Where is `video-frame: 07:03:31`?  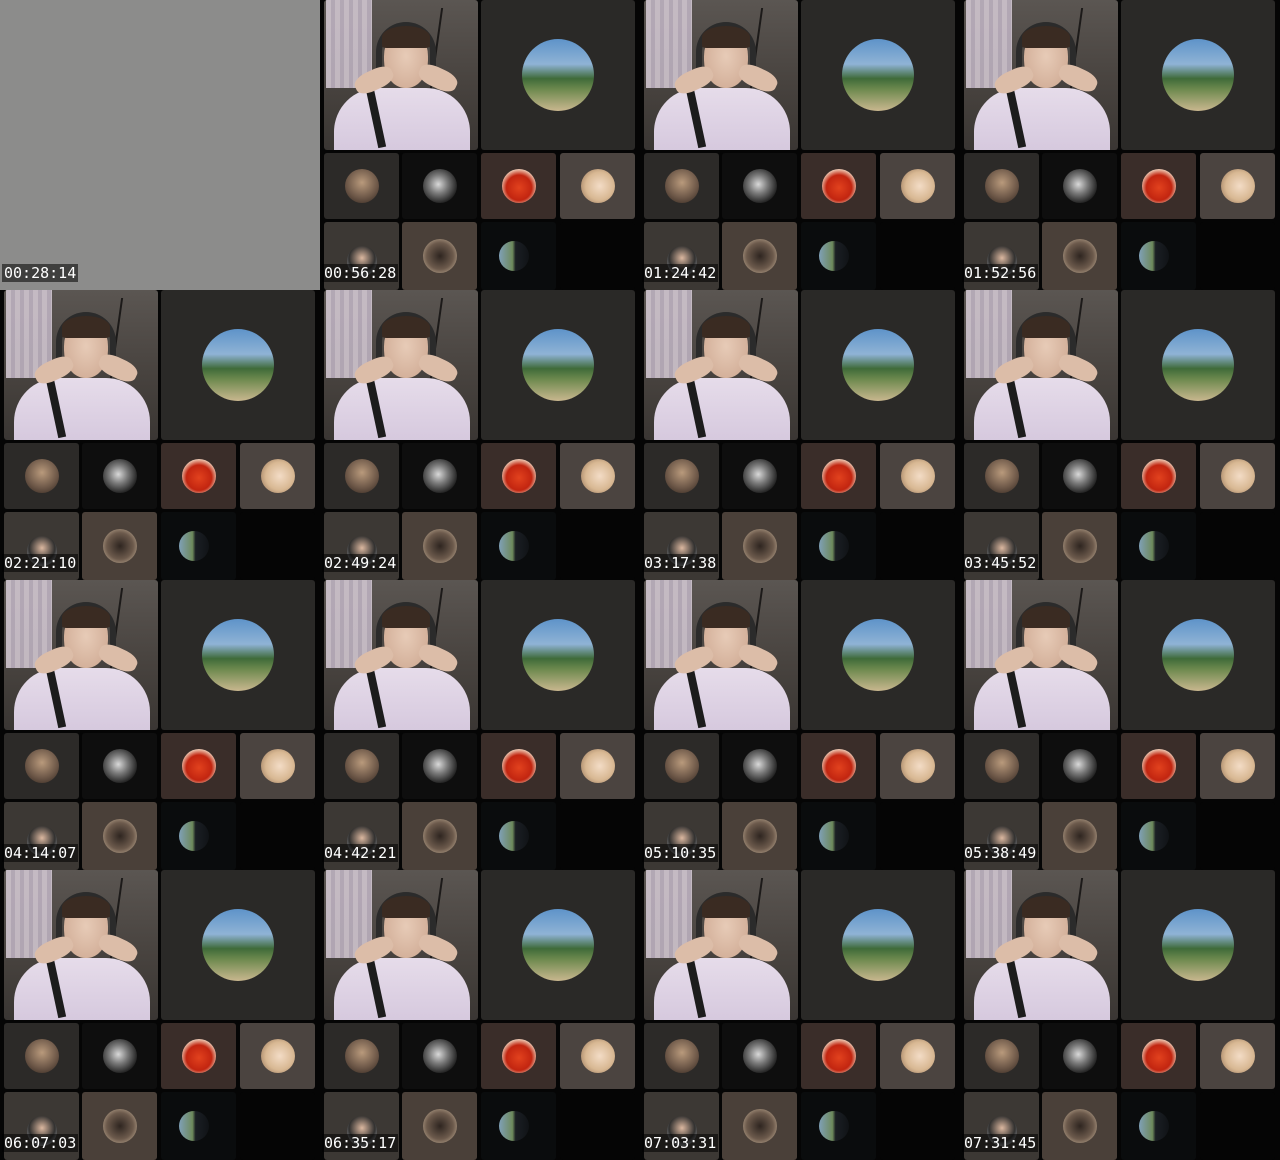
video-frame: 07:03:31 is located at coordinates (800, 1015).